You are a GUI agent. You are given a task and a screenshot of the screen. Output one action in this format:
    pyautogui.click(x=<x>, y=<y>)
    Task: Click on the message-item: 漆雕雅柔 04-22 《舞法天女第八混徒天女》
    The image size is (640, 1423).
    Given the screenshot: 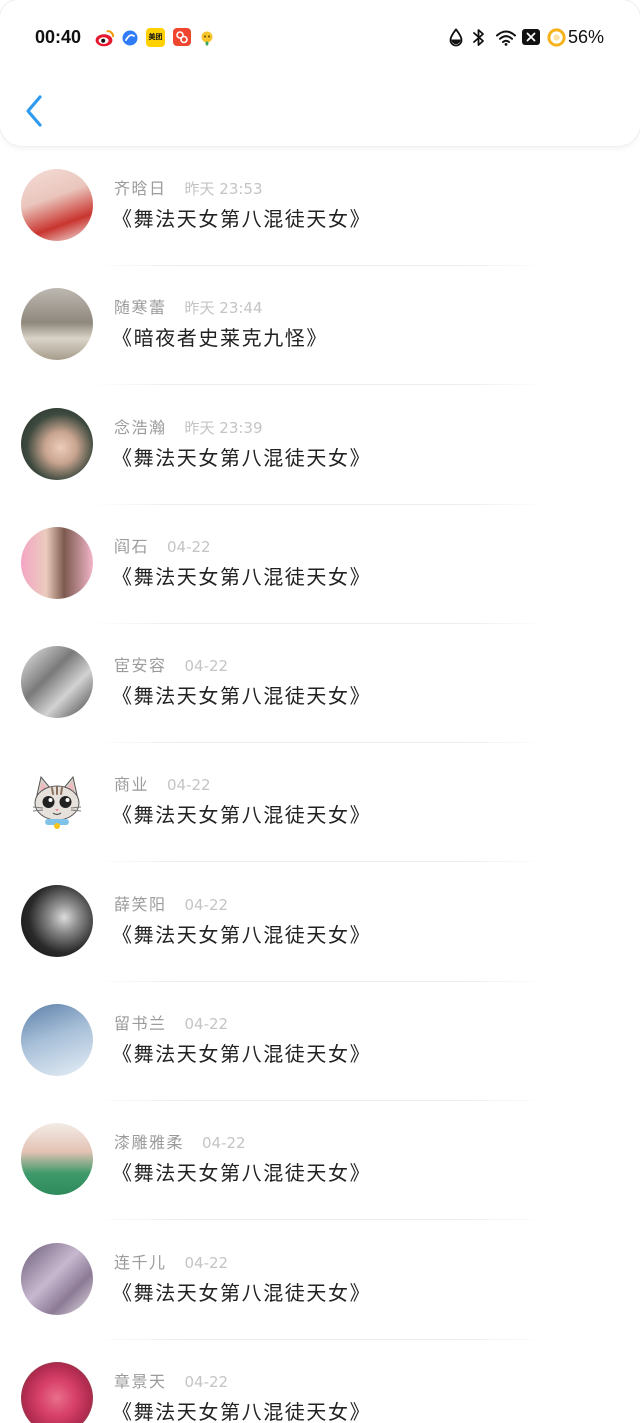 What is the action you would take?
    pyautogui.click(x=320, y=1163)
    